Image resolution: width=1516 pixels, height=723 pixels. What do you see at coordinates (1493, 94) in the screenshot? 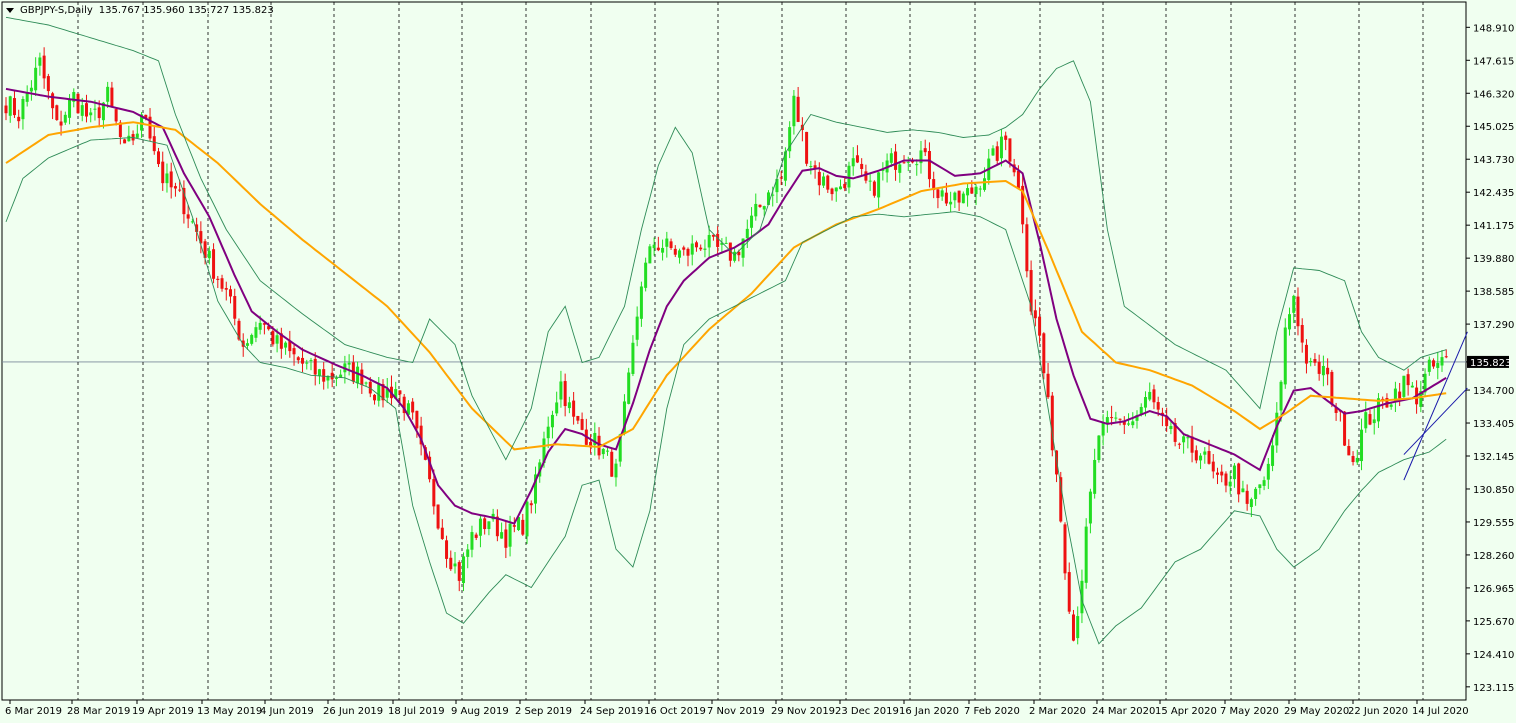
I see `y-tick-label: 146.320` at bounding box center [1493, 94].